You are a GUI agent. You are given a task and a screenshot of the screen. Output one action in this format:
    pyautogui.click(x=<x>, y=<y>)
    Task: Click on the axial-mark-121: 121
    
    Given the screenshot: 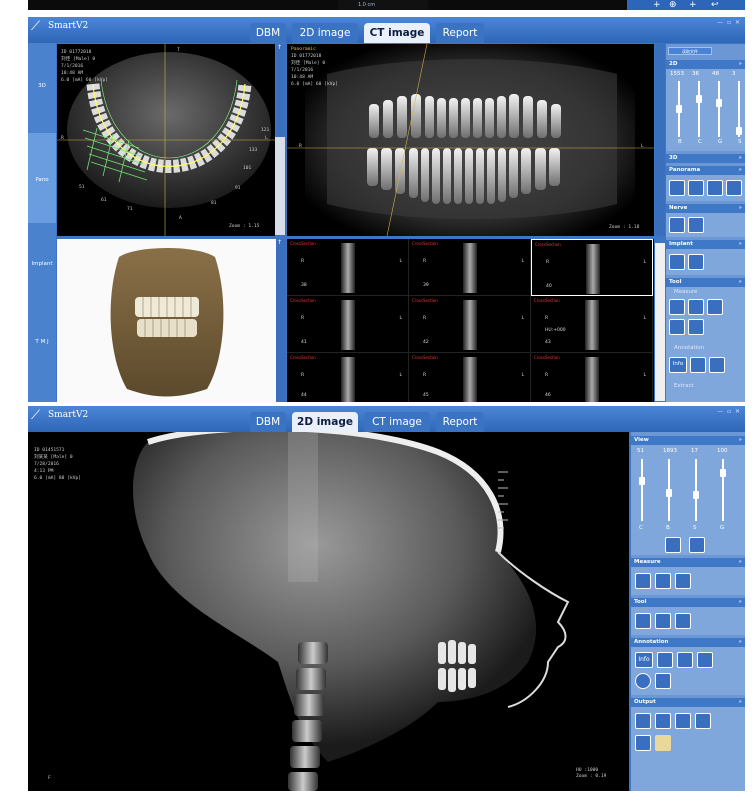 What is the action you would take?
    pyautogui.click(x=265, y=130)
    